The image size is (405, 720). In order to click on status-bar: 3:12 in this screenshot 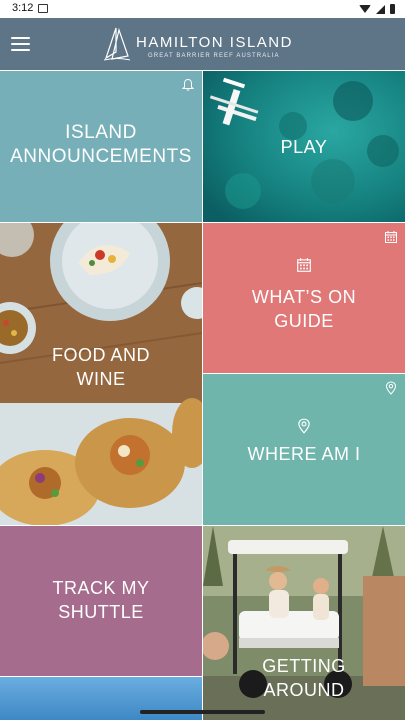, I will do `click(202, 9)`.